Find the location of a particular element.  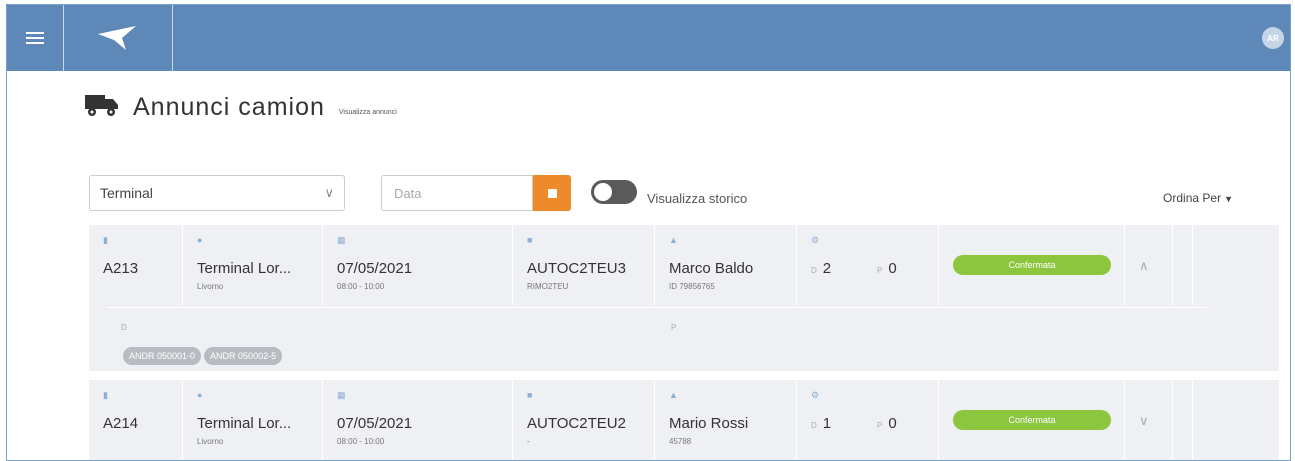

booking-code: A214 is located at coordinates (121, 423).